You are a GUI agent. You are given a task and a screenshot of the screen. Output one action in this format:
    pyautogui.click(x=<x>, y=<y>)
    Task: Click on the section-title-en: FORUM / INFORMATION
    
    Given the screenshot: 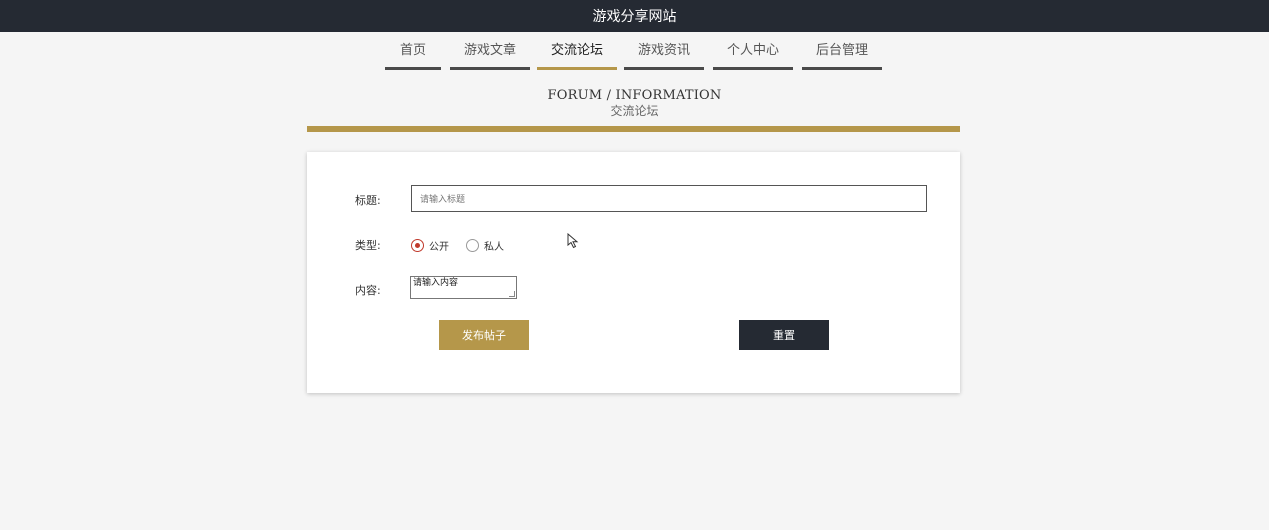 What is the action you would take?
    pyautogui.click(x=634, y=95)
    